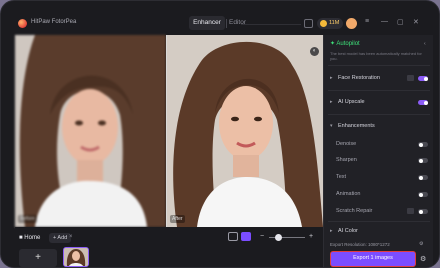 This screenshot has width=440, height=268. I want to click on section-enhancements: ▾ Enhancements, so click(379, 126).